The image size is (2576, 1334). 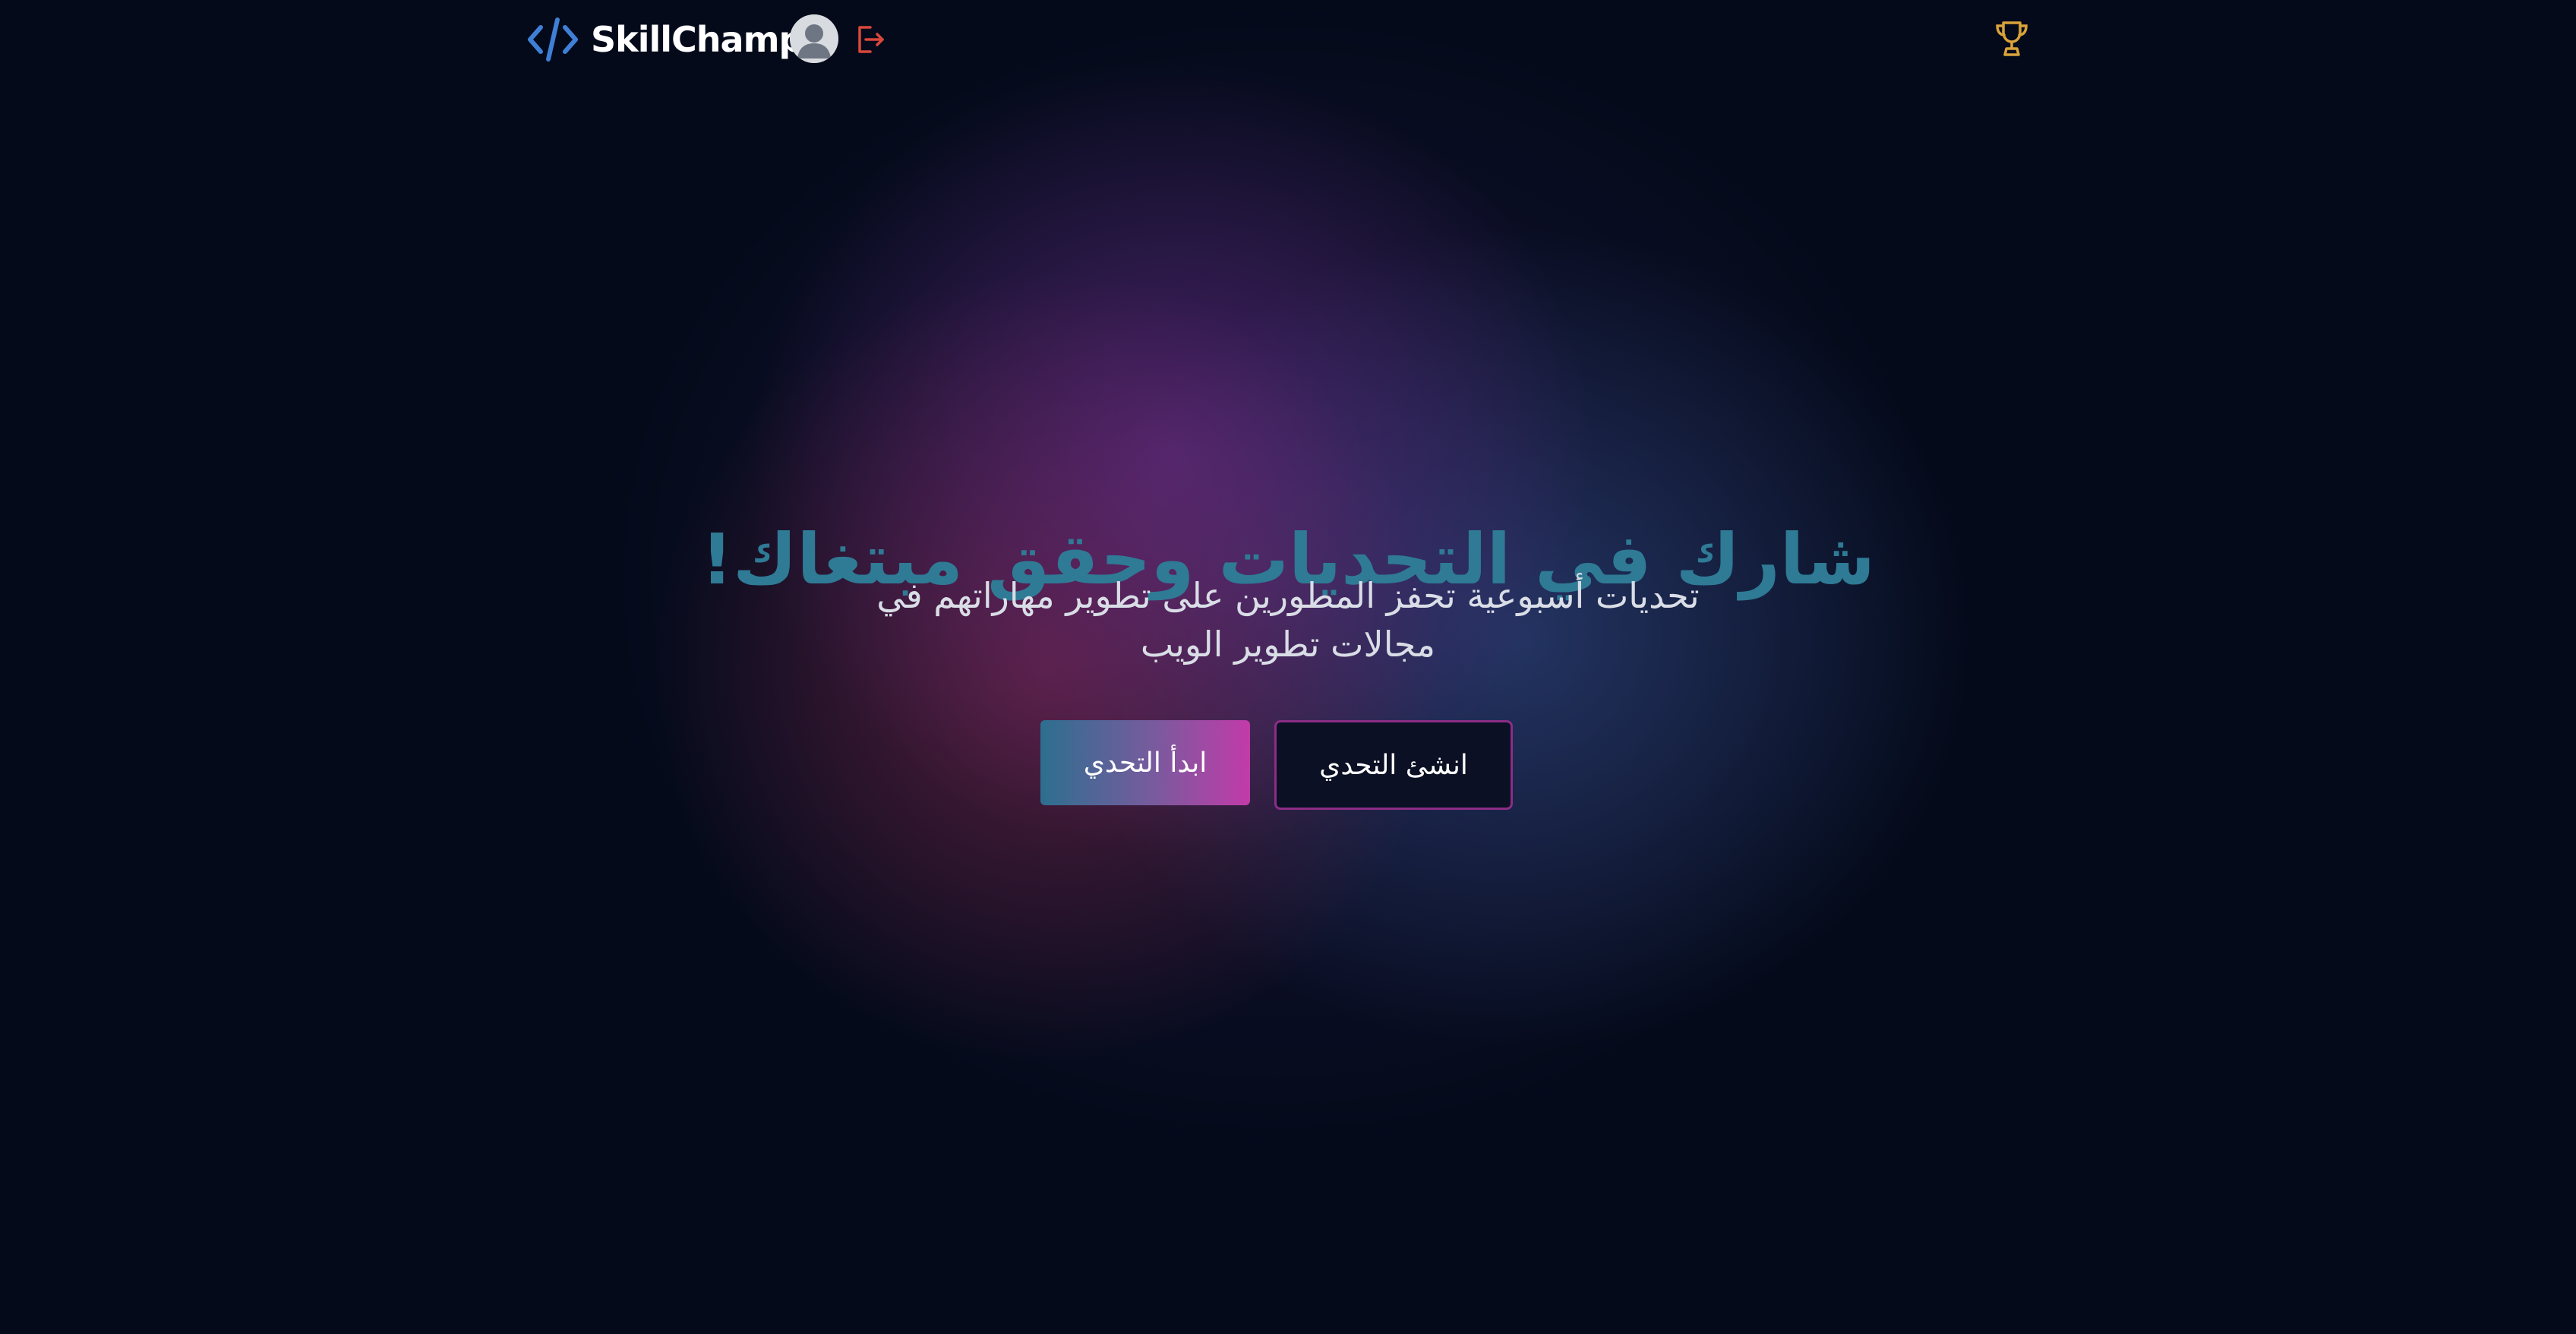 I want to click on user-avatar-icon, so click(x=814, y=38).